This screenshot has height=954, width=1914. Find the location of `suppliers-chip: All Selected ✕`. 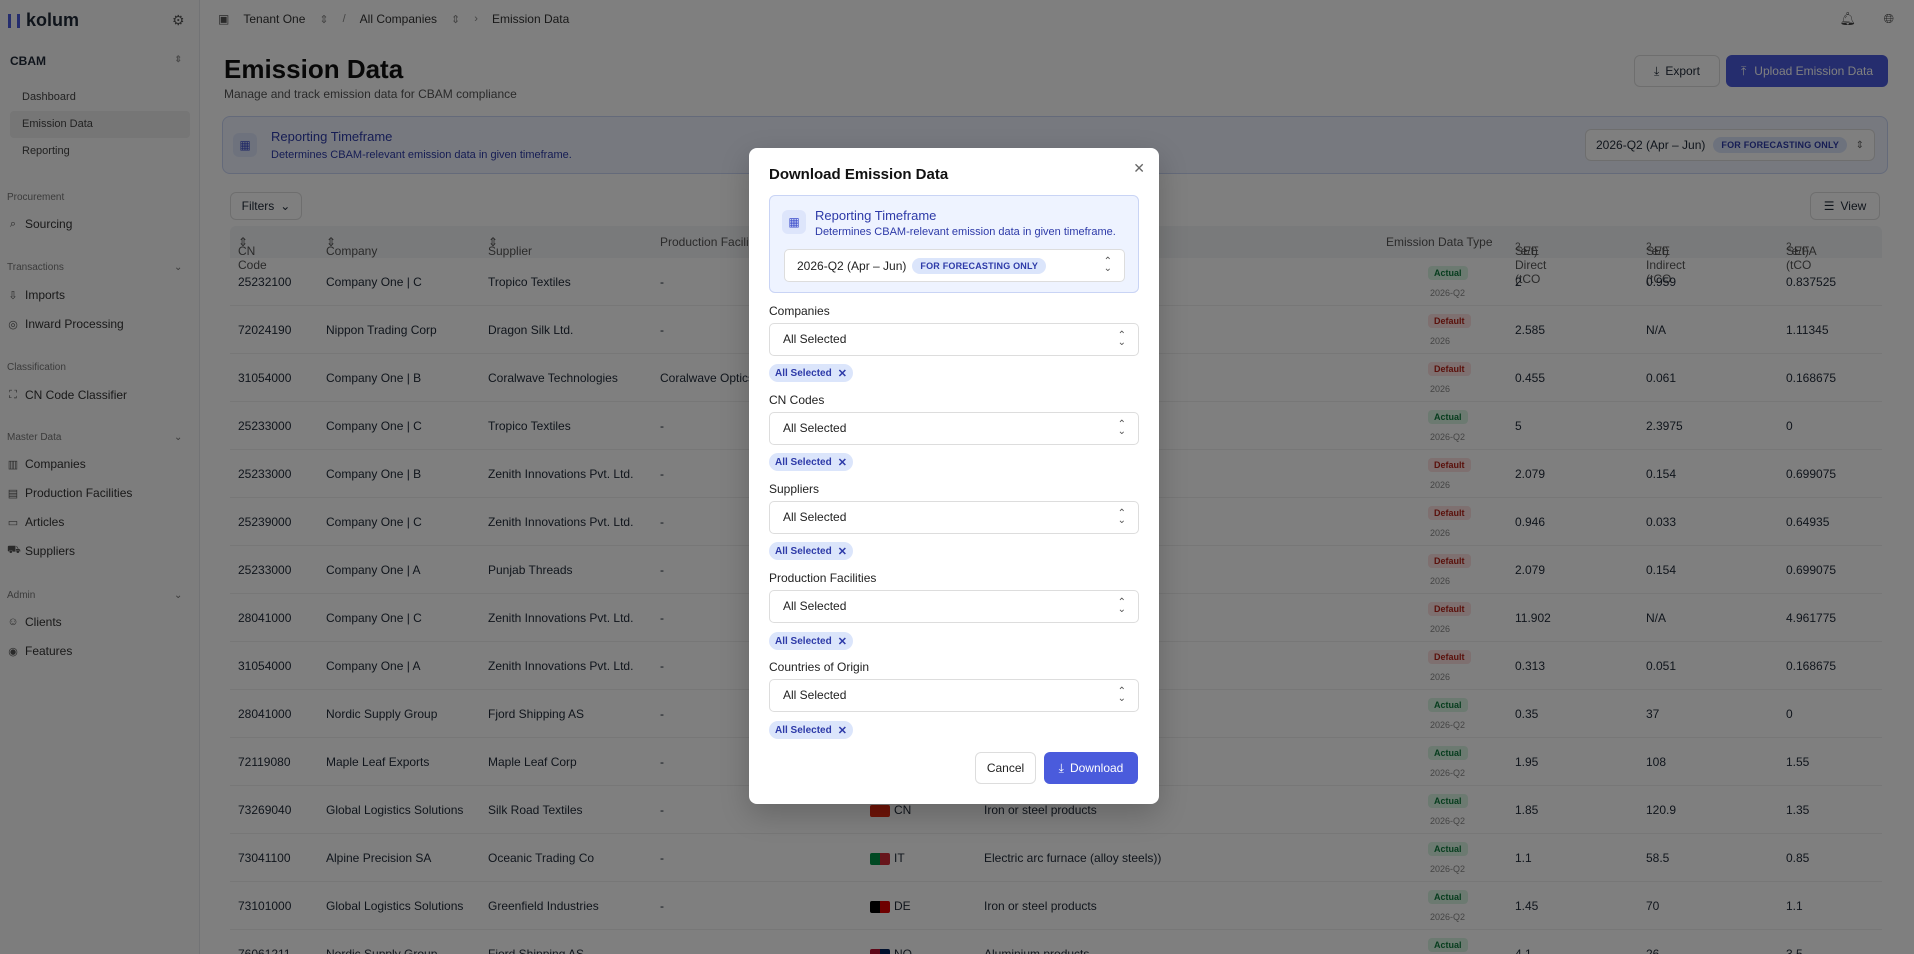

suppliers-chip: All Selected ✕ is located at coordinates (811, 551).